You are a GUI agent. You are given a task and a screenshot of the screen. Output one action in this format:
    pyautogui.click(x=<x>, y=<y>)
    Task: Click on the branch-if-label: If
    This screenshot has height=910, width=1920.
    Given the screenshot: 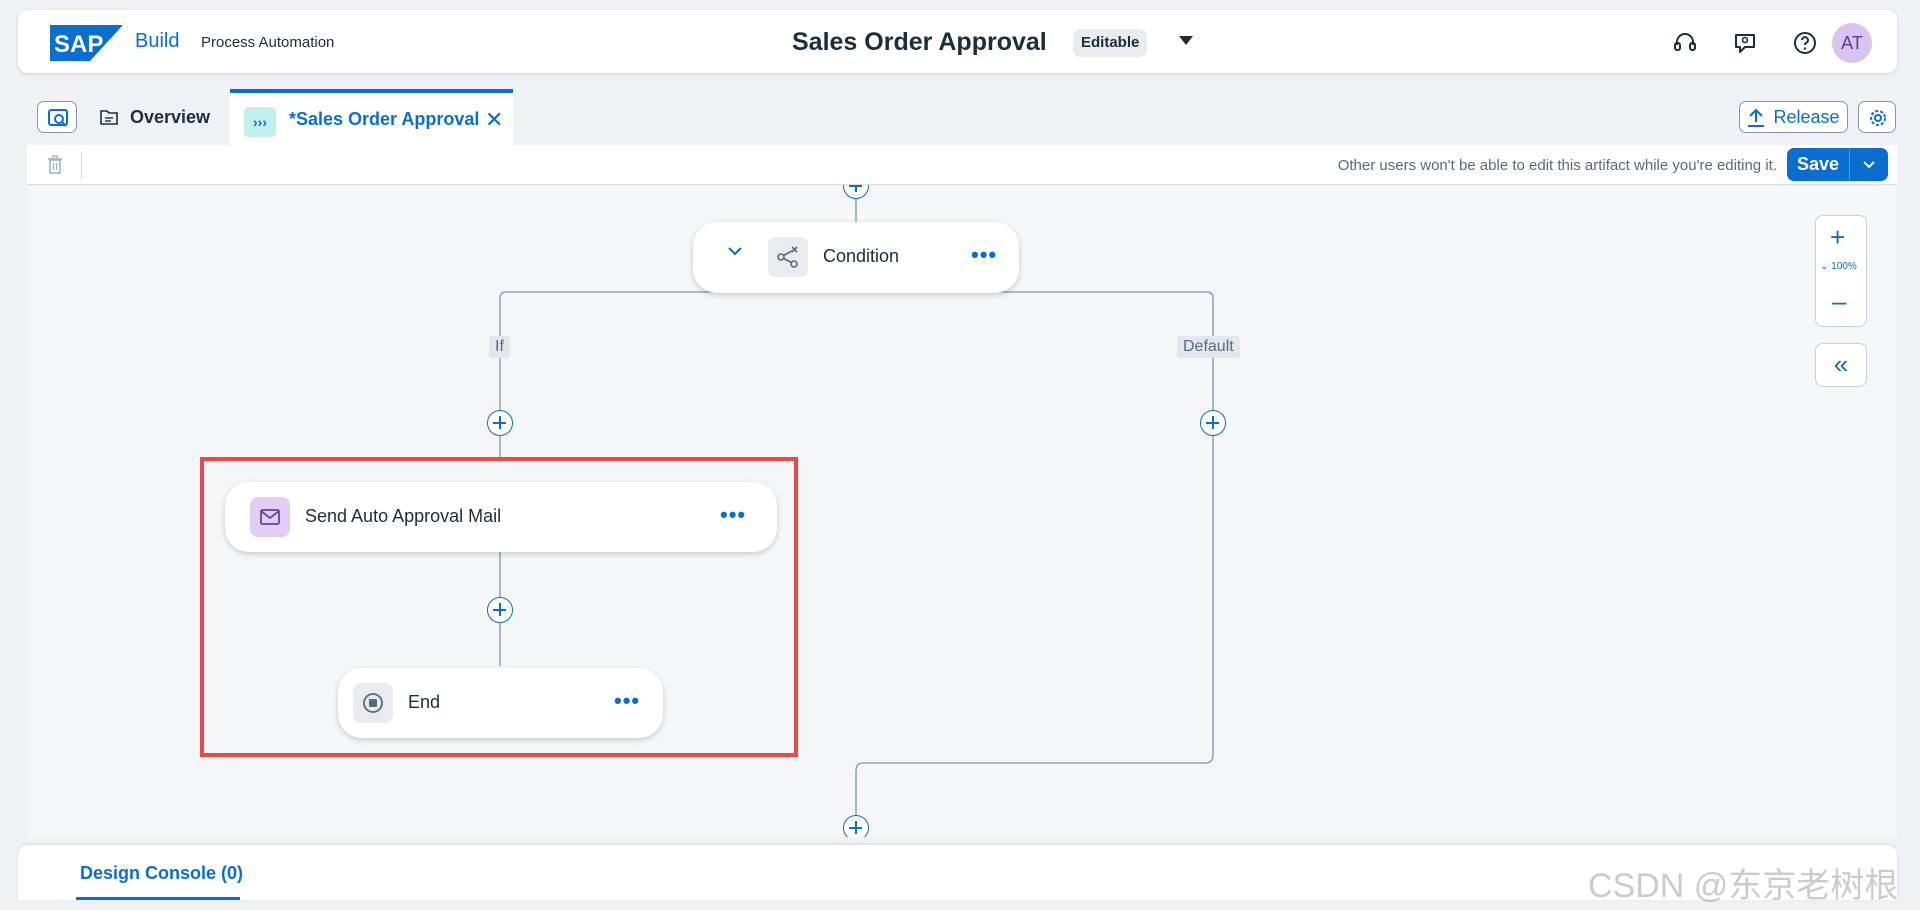 What is the action you would take?
    pyautogui.click(x=499, y=347)
    